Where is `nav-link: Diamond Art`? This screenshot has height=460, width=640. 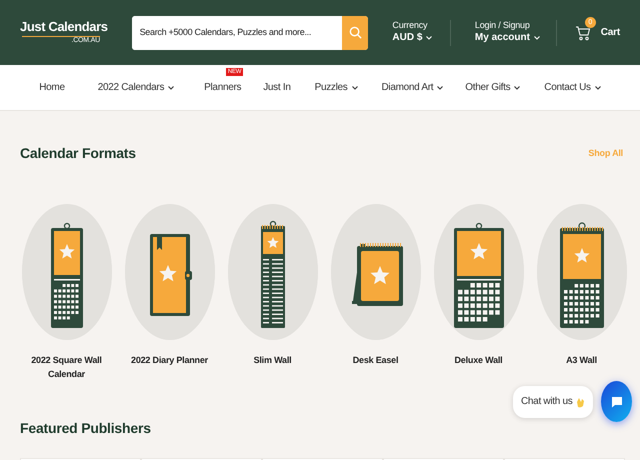 nav-link: Diamond Art is located at coordinates (413, 87).